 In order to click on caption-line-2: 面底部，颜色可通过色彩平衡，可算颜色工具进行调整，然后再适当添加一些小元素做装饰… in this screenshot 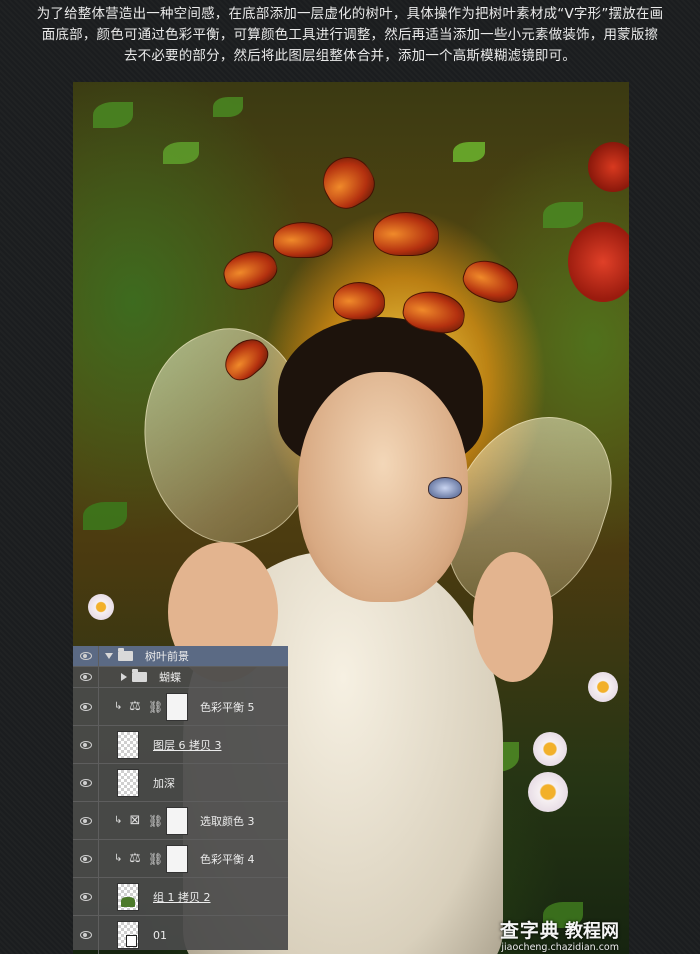, I will do `click(350, 35)`.